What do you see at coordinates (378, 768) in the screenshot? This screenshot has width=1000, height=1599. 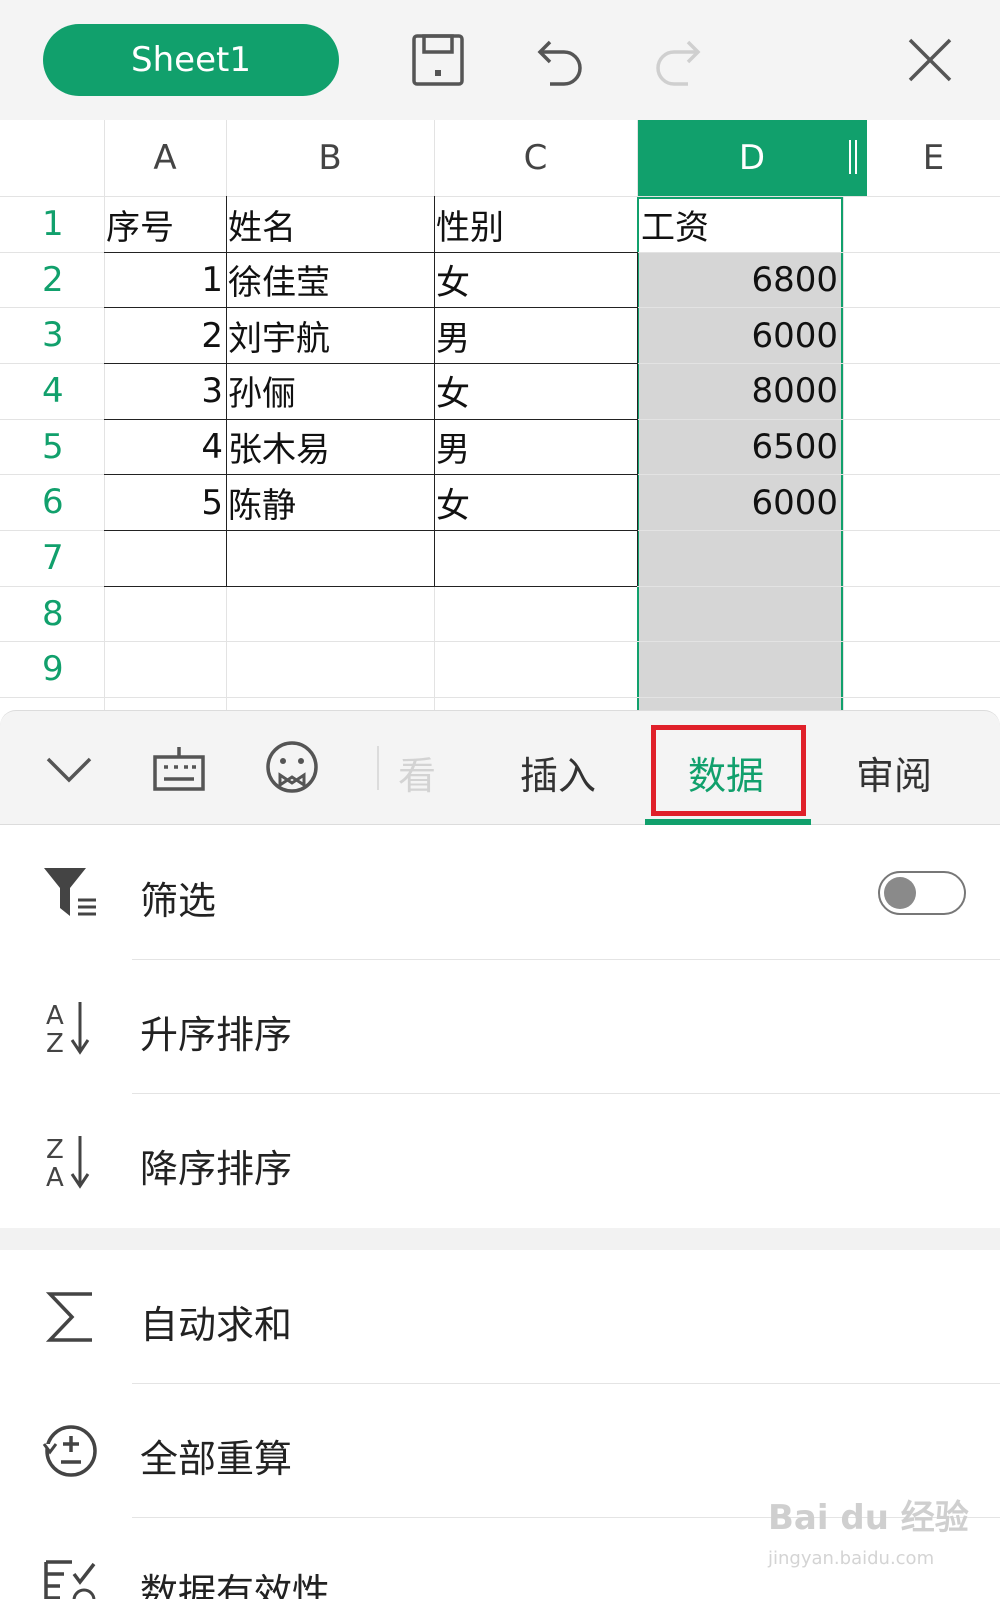 I see `tab-separator` at bounding box center [378, 768].